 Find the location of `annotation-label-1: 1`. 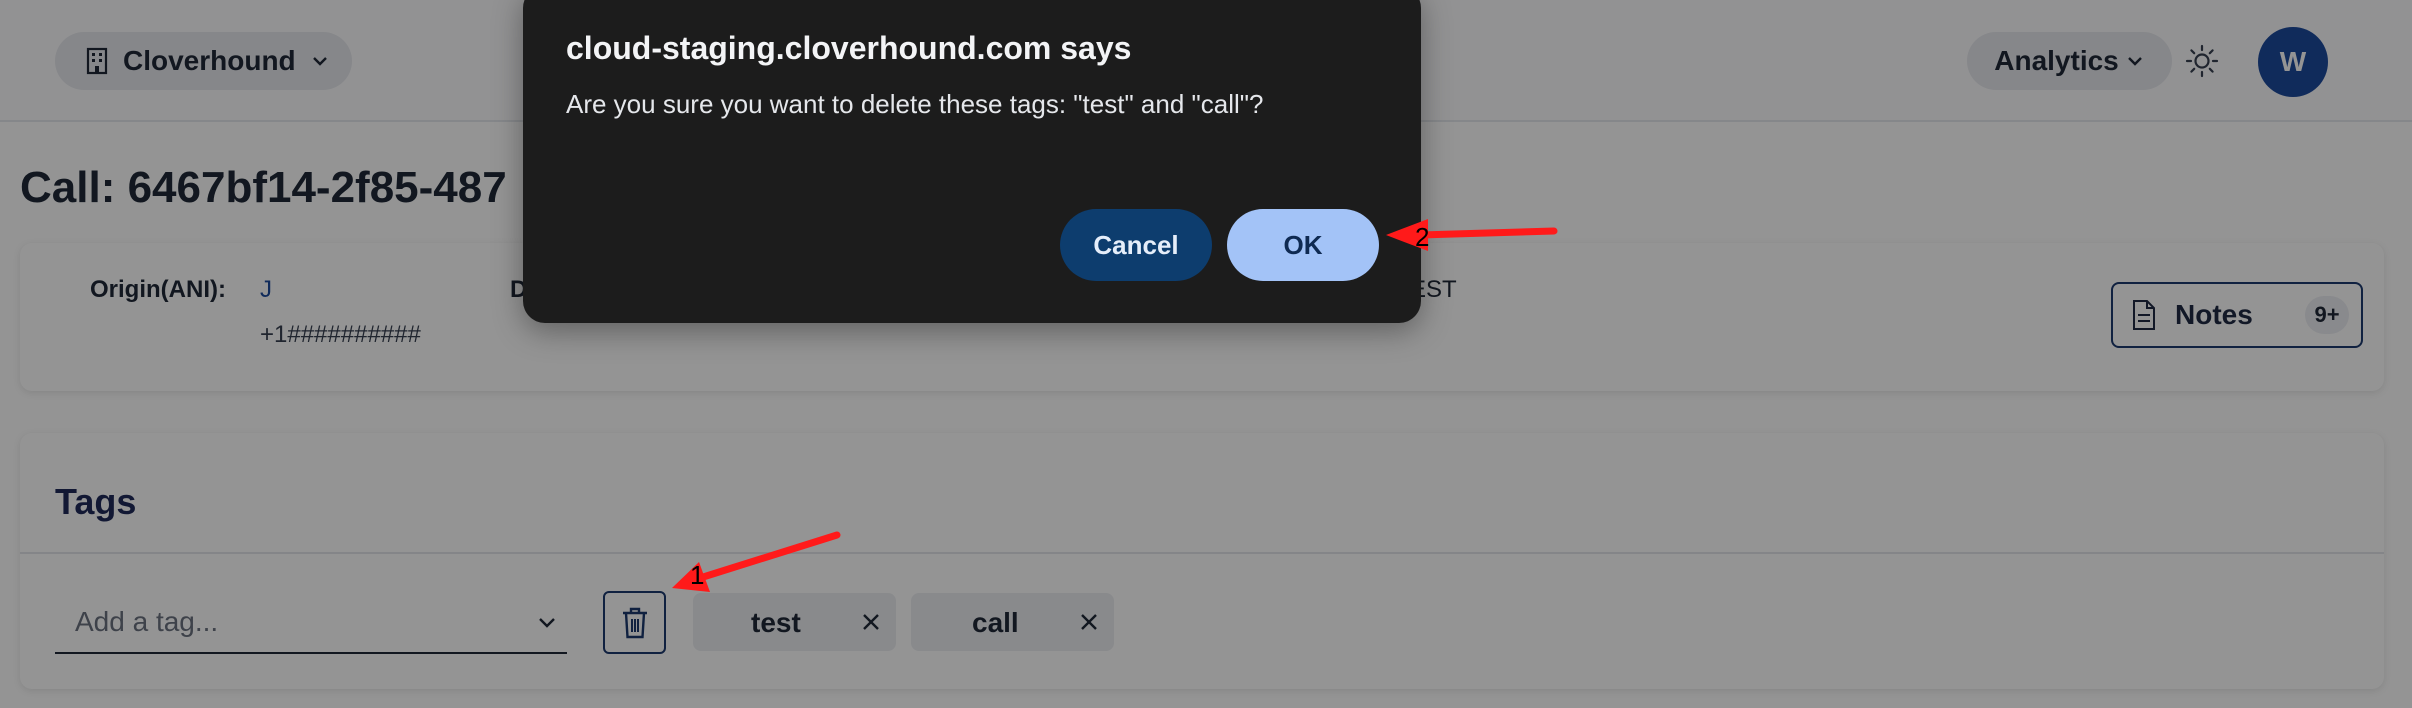

annotation-label-1: 1 is located at coordinates (697, 575).